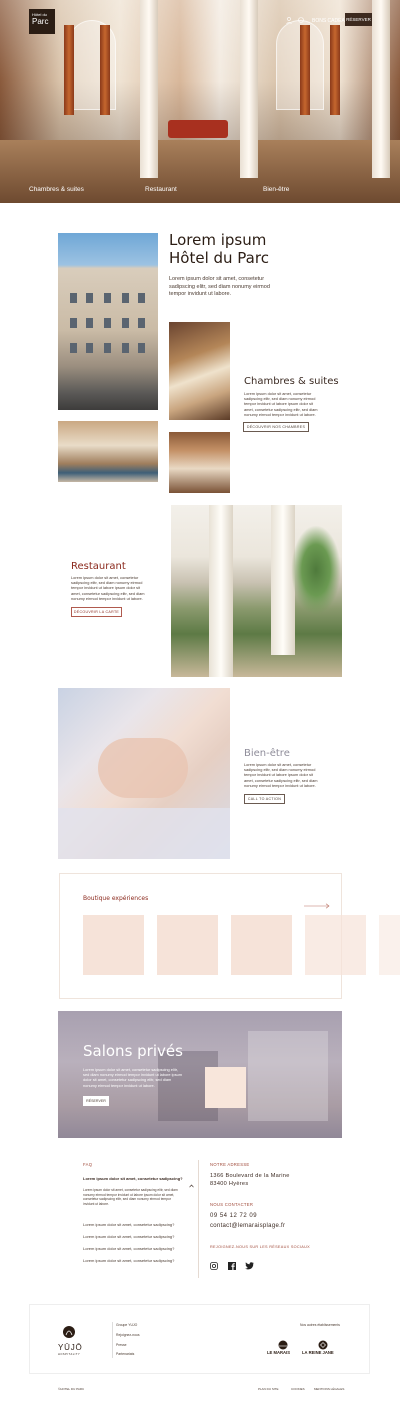 The height and width of the screenshot is (1401, 400). What do you see at coordinates (256, 591) in the screenshot?
I see `terrace-photo` at bounding box center [256, 591].